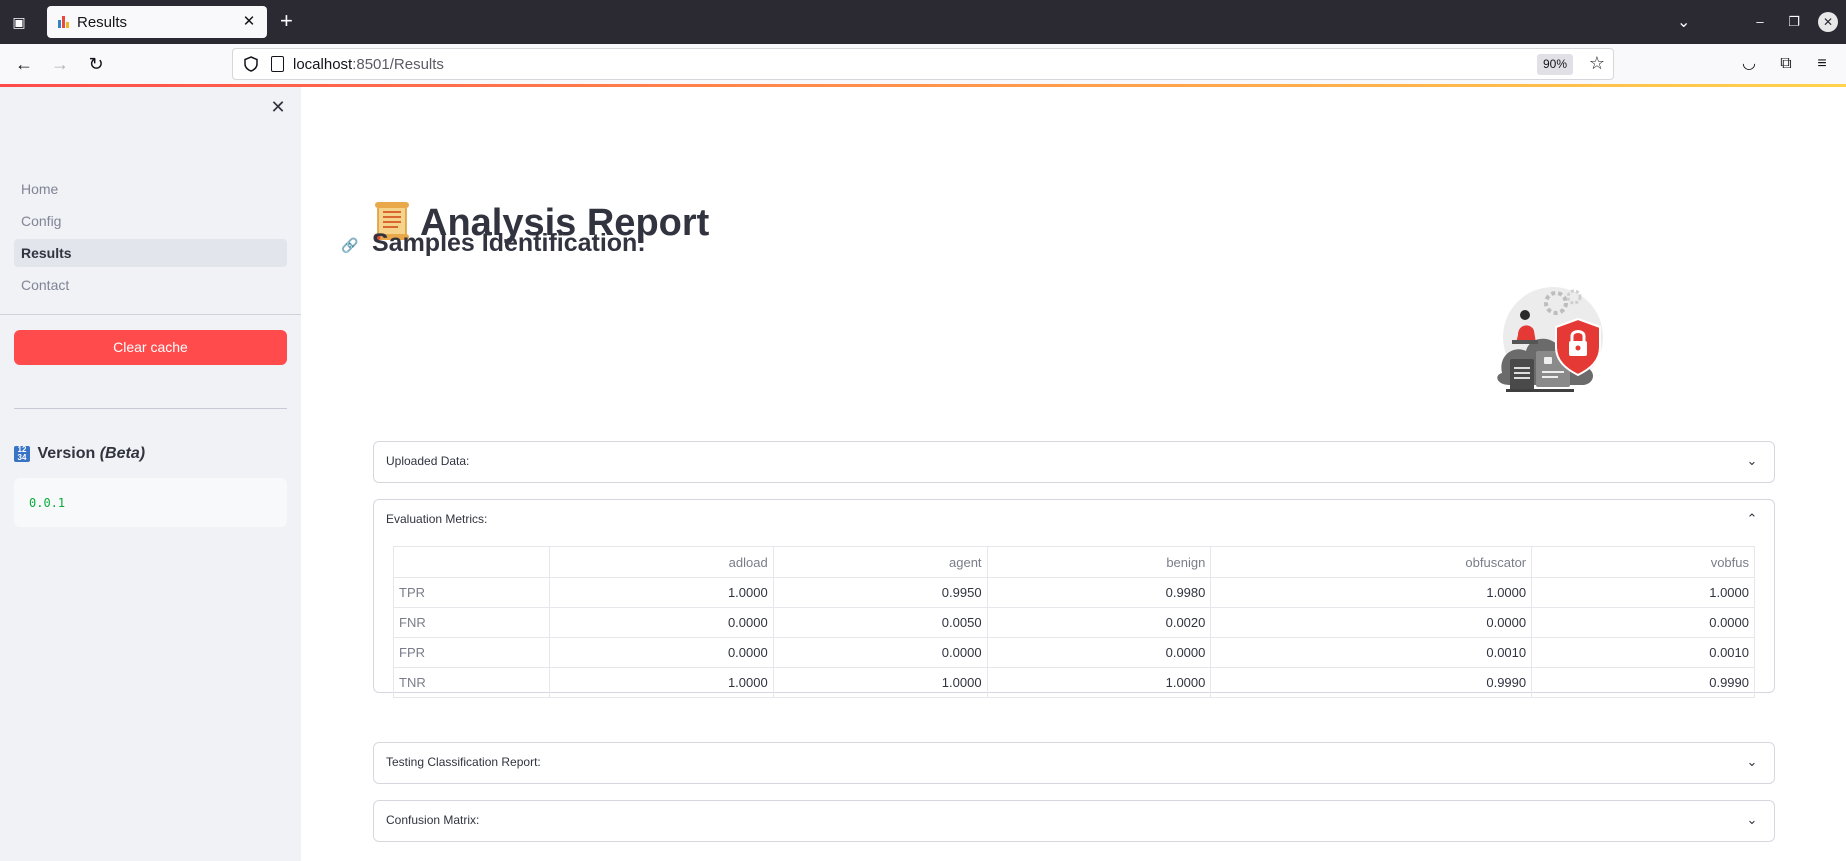 The height and width of the screenshot is (861, 1846). I want to click on table-cell: 0.9950, so click(880, 592).